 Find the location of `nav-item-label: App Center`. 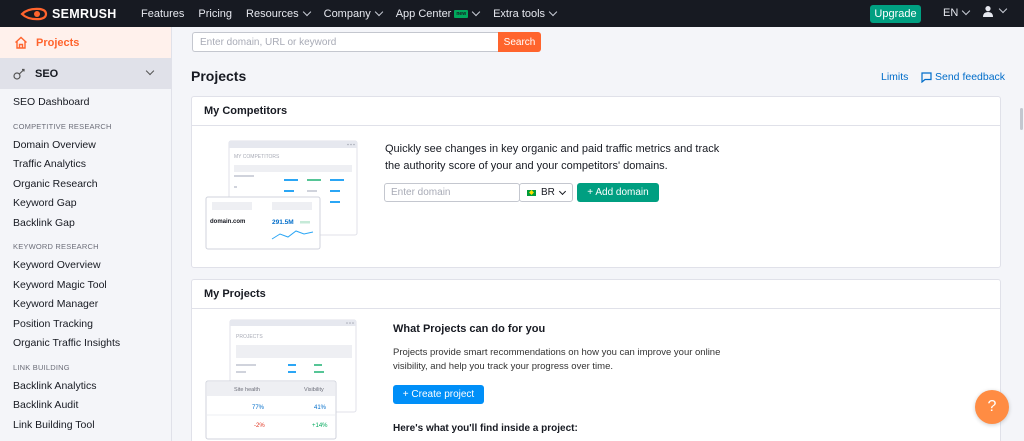

nav-item-label: App Center is located at coordinates (423, 13).